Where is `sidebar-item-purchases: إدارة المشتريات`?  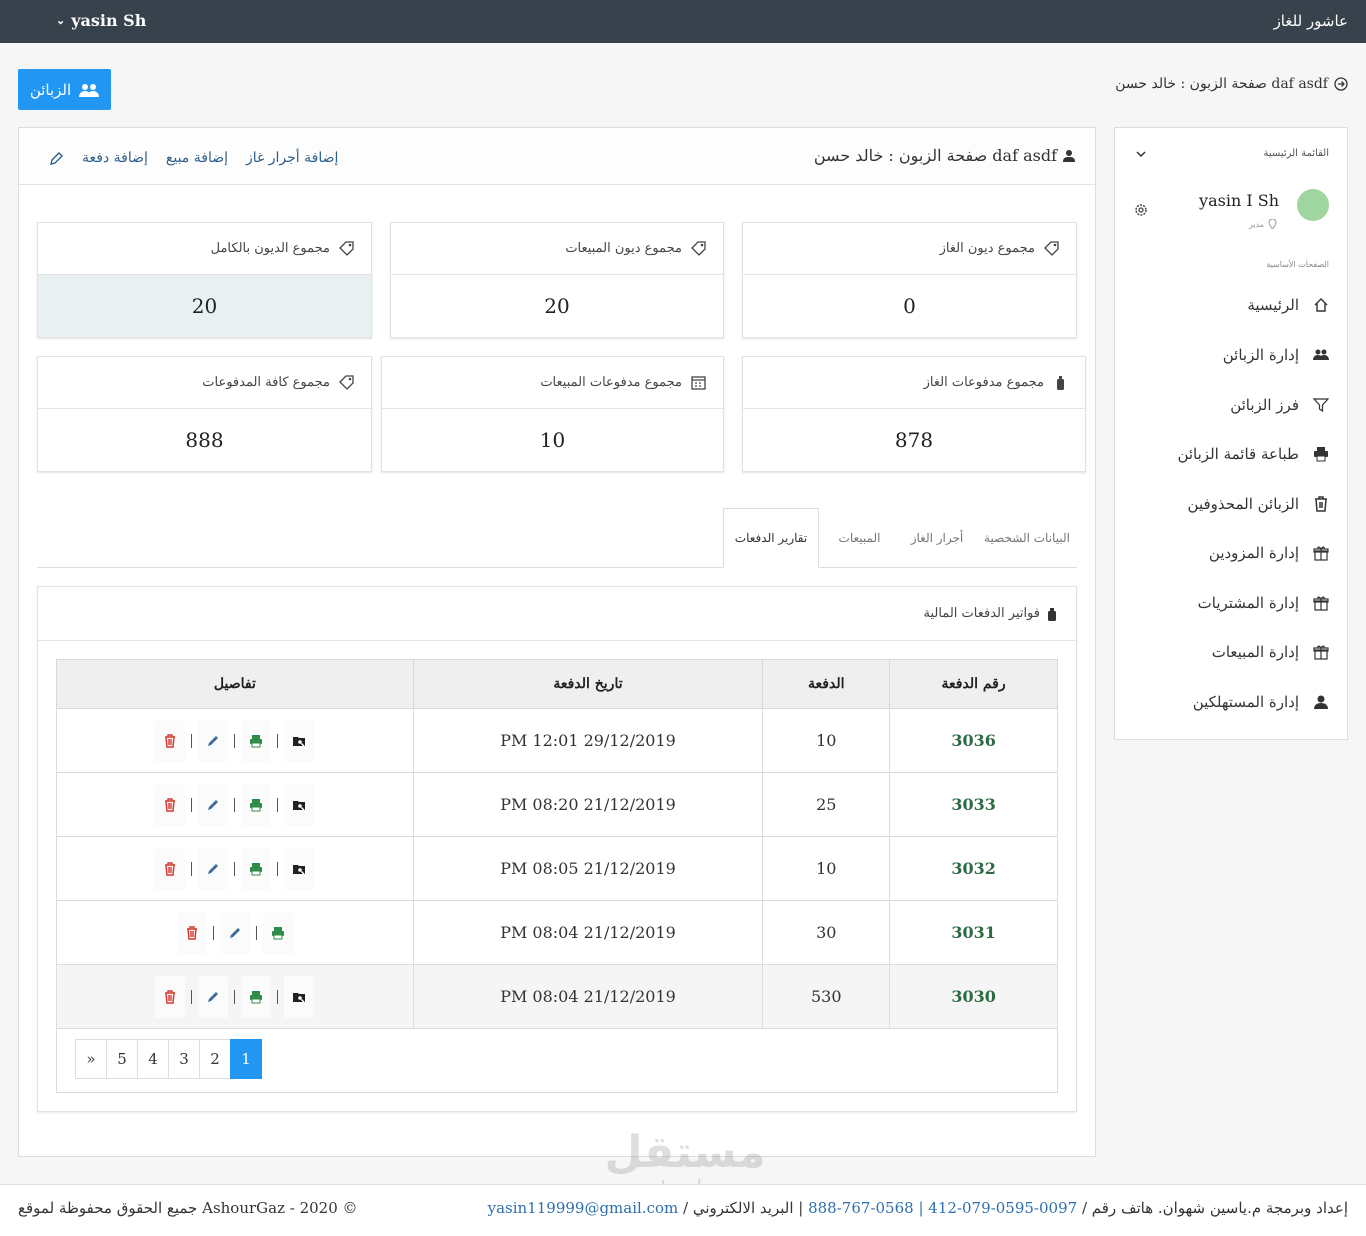 sidebar-item-purchases: إدارة المشتريات is located at coordinates (1263, 603).